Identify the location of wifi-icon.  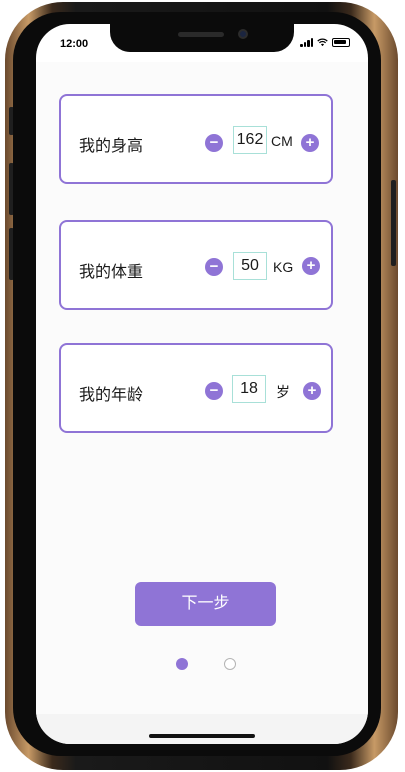
(322, 42).